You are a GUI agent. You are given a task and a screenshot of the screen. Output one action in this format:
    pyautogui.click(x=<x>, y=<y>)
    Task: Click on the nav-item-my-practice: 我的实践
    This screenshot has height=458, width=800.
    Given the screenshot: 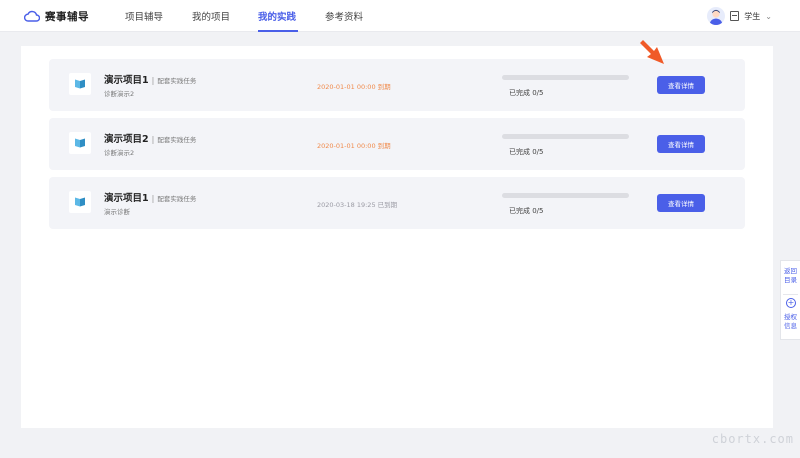 What is the action you would take?
    pyautogui.click(x=277, y=16)
    